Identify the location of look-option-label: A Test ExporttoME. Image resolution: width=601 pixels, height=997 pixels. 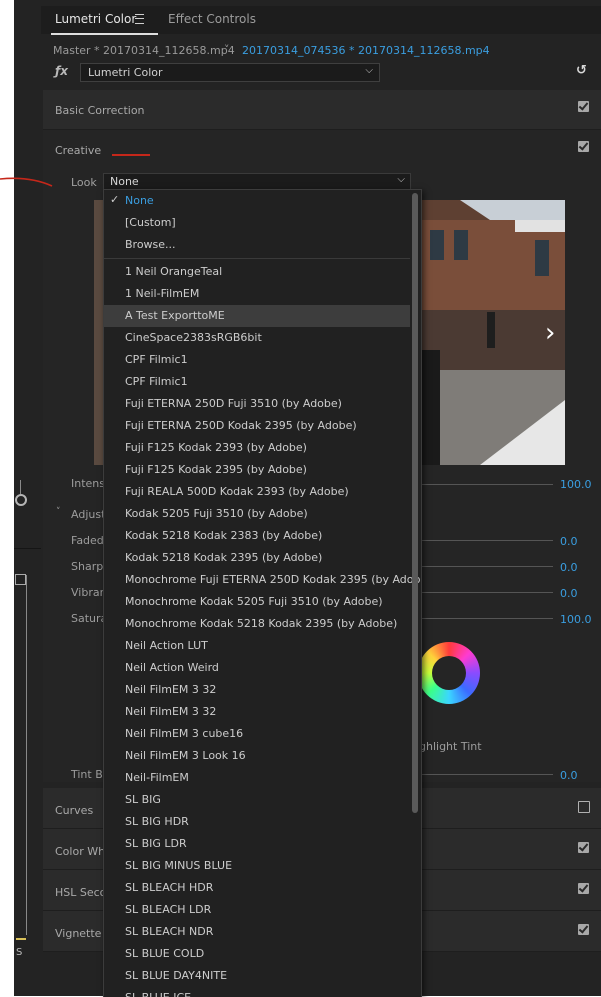
(175, 315).